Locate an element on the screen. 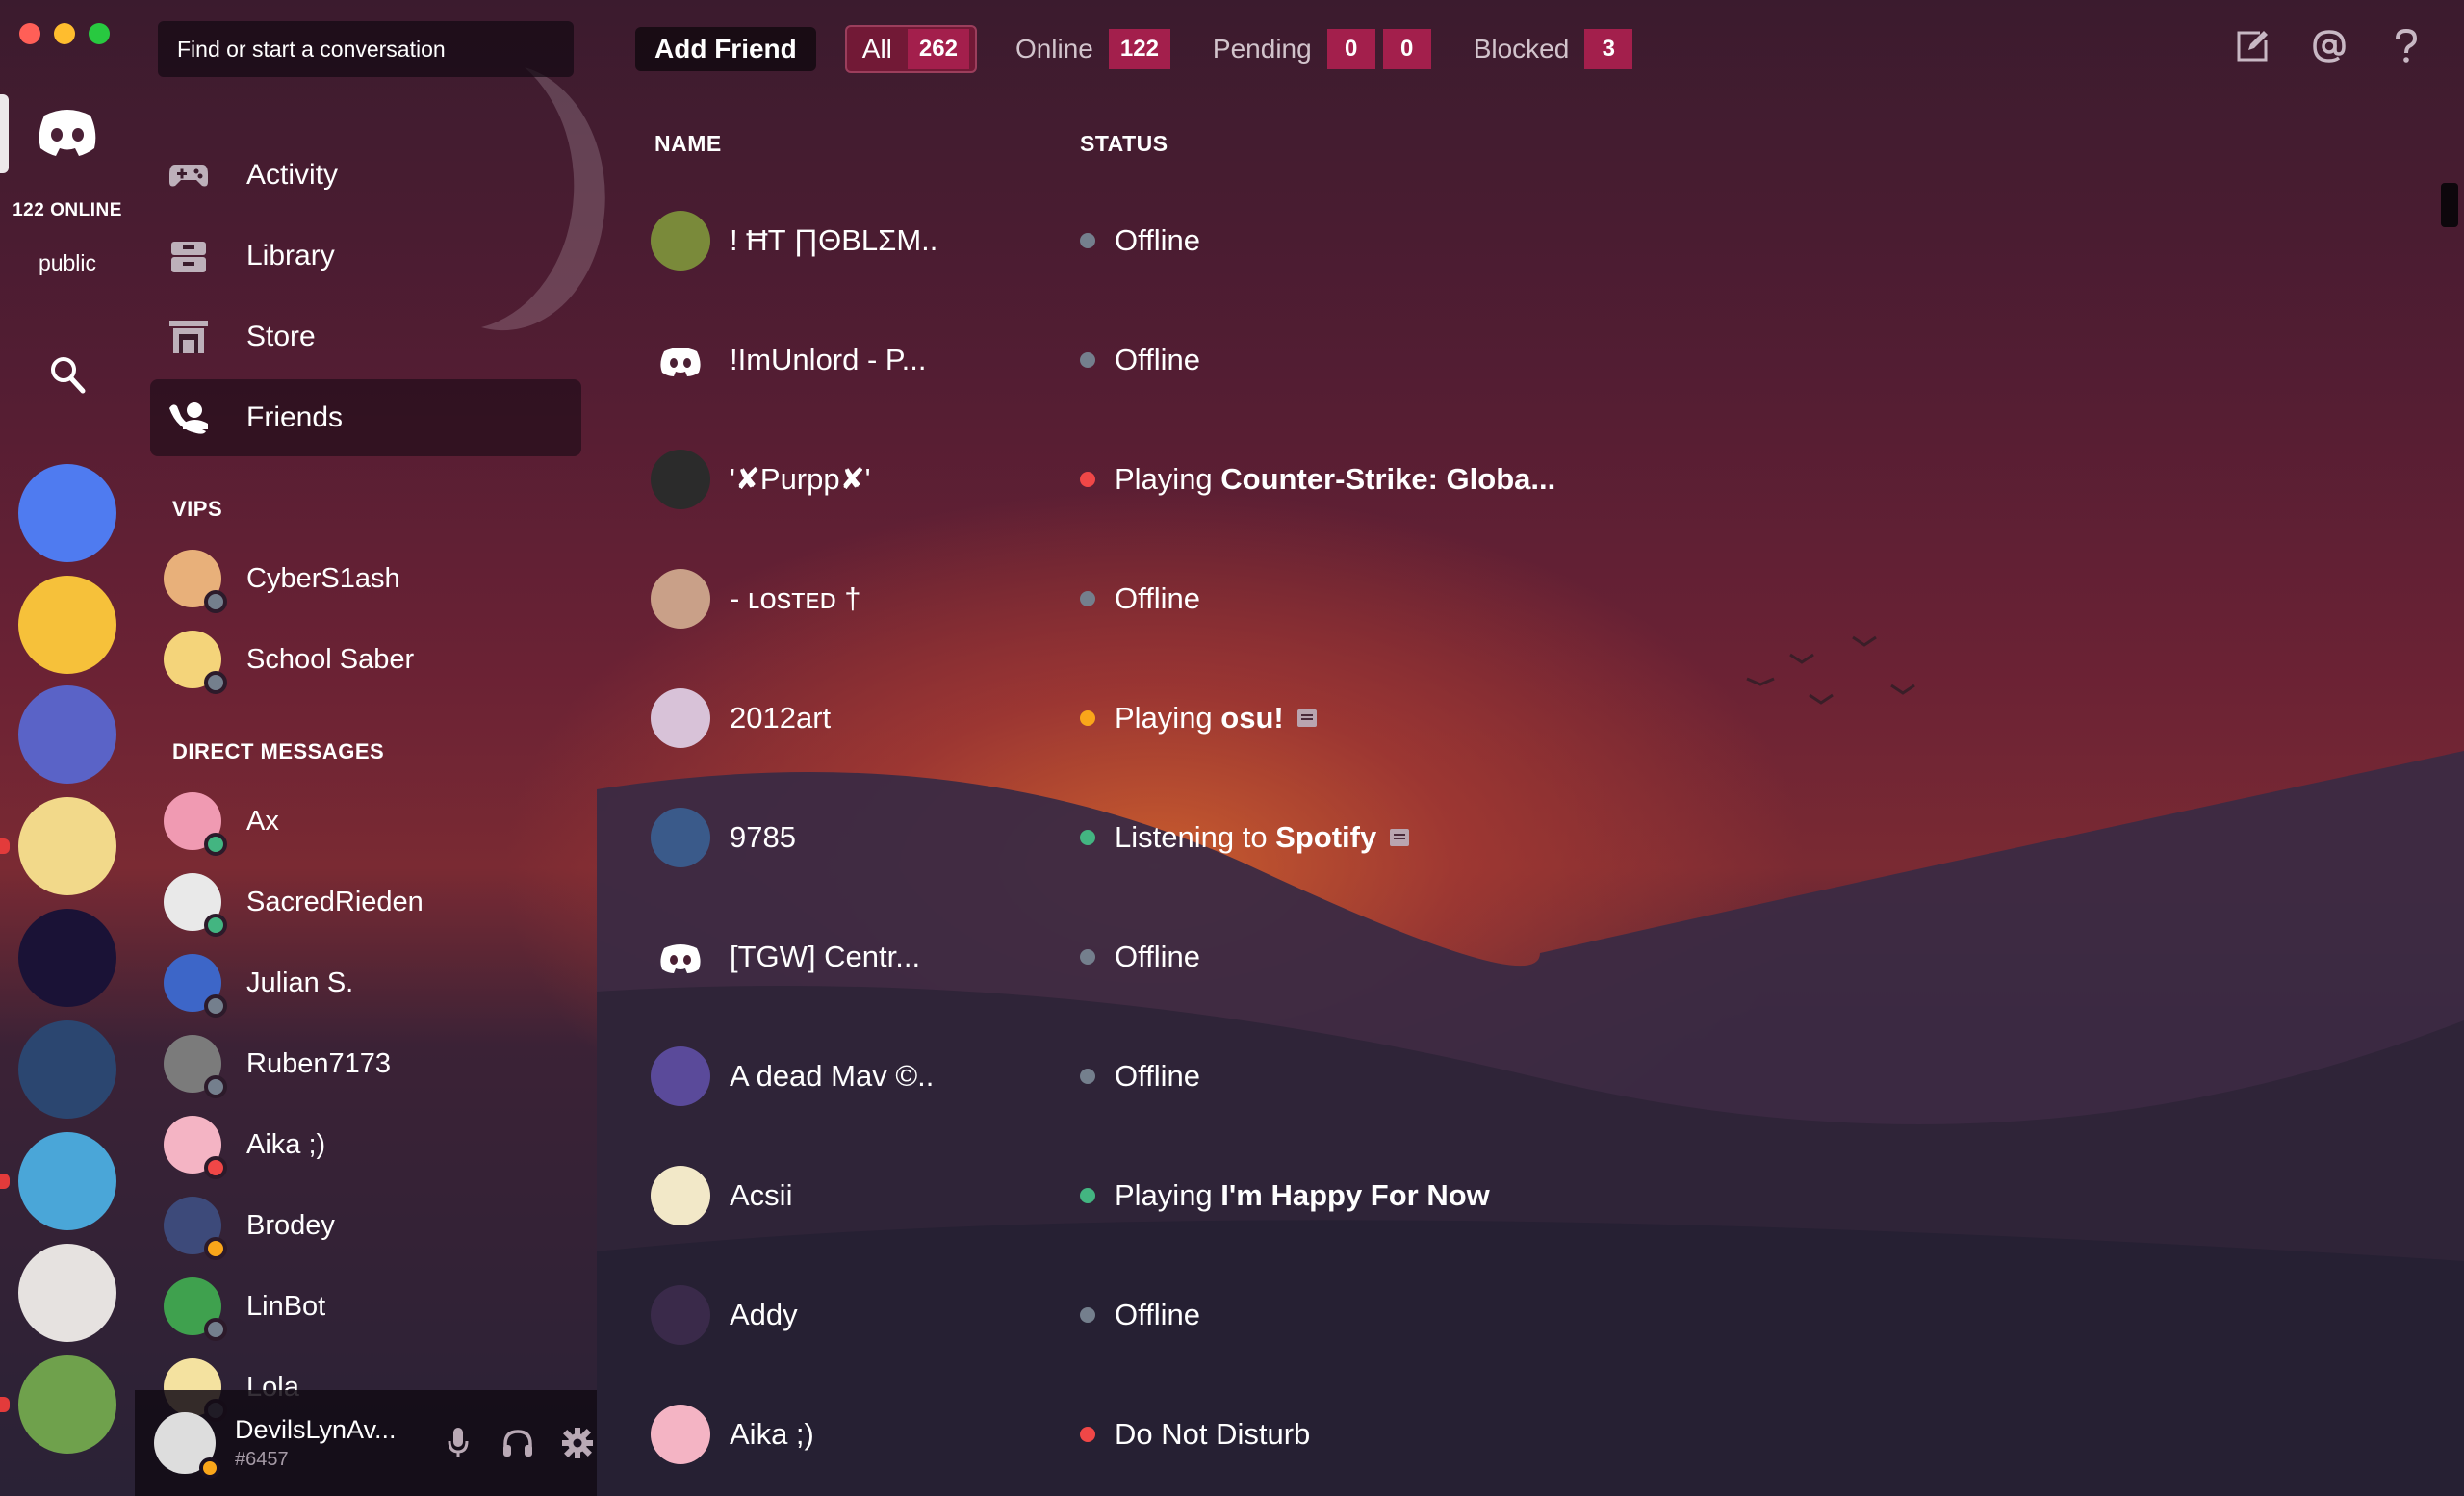 The image size is (2464, 1496). table-row: Aika ;) Do Not Disturb is located at coordinates (1526, 1434).